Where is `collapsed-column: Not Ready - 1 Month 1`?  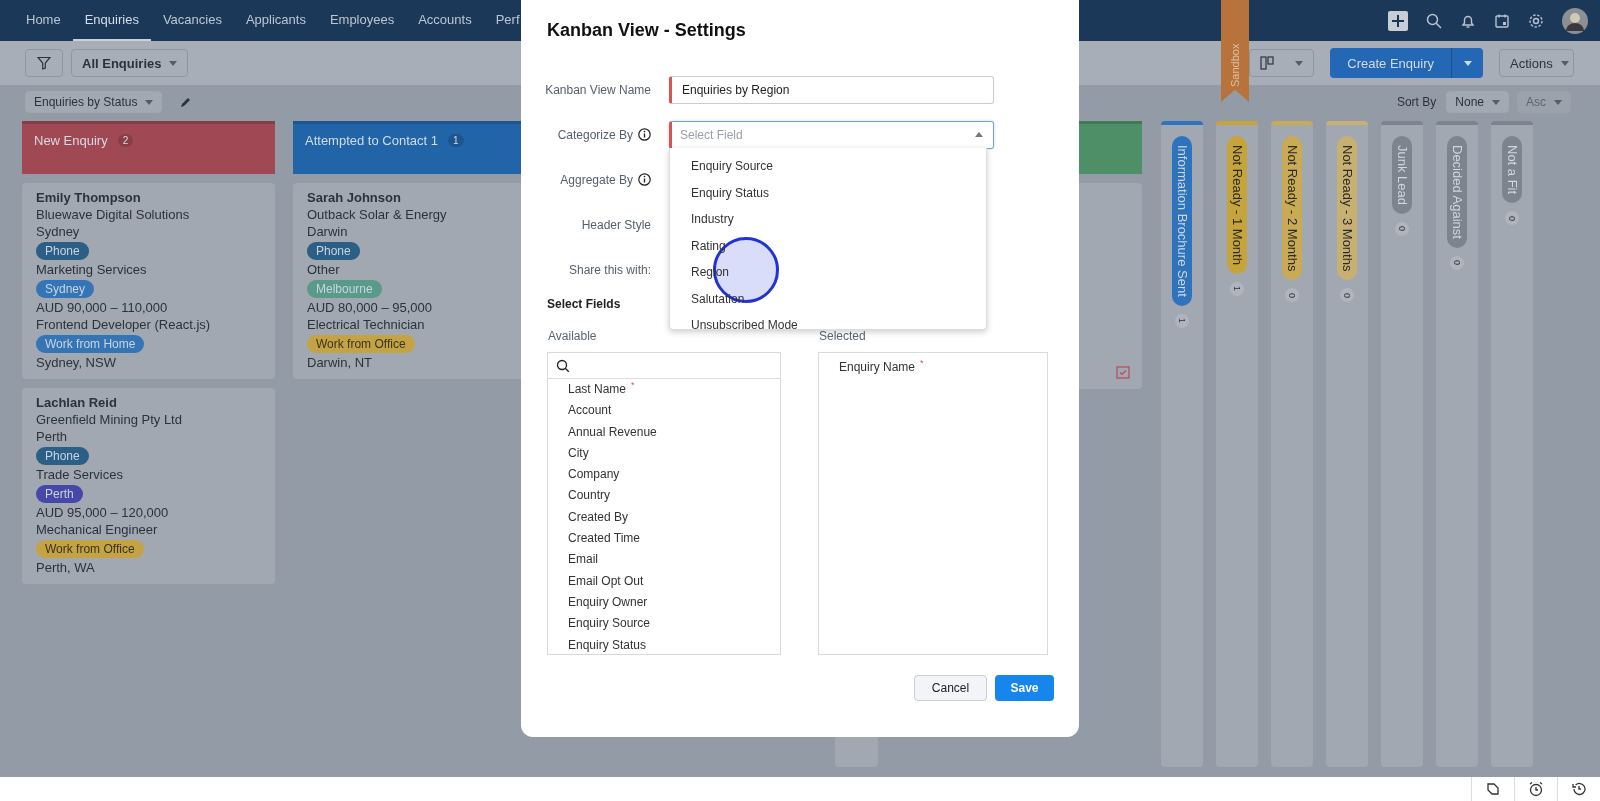 collapsed-column: Not Ready - 1 Month 1 is located at coordinates (1237, 444).